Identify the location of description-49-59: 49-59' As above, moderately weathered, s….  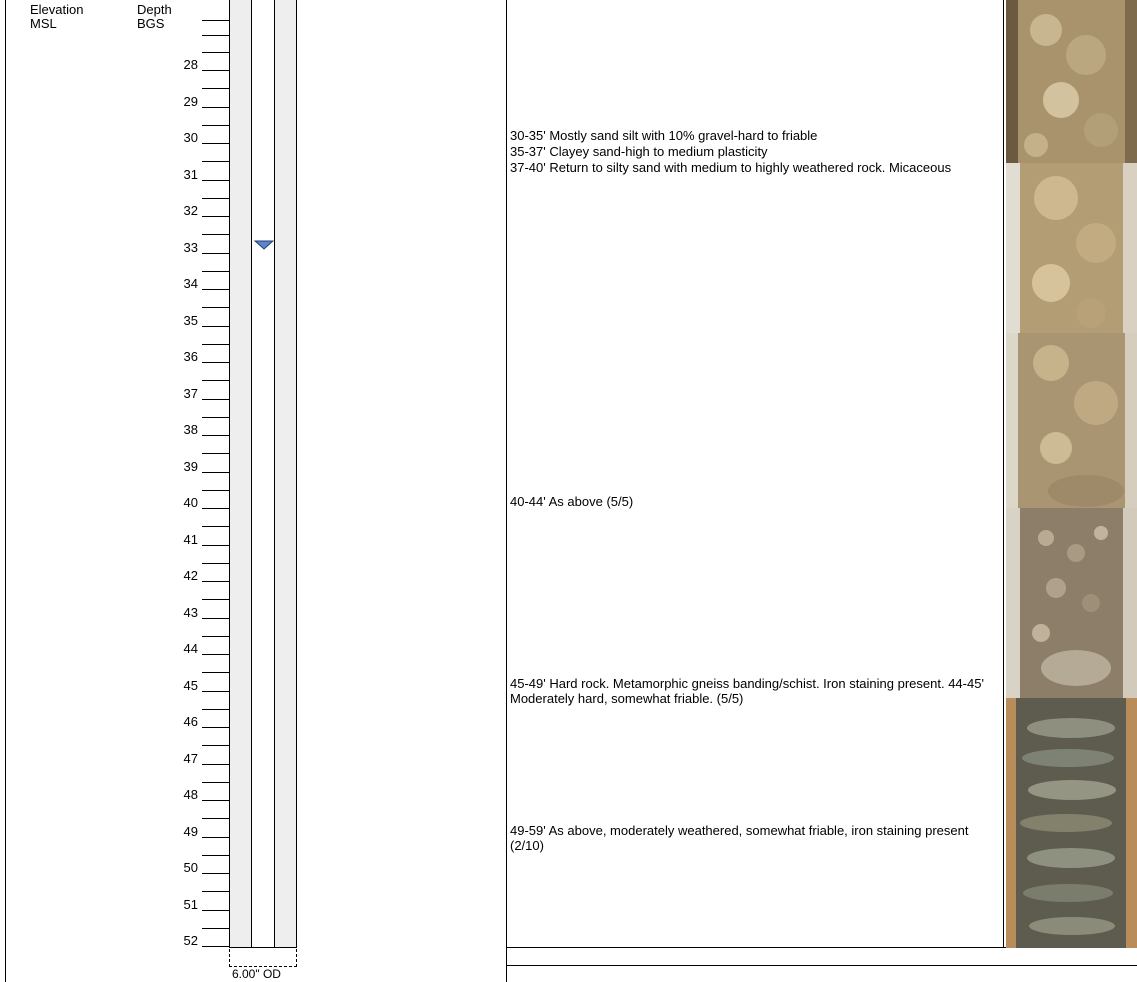
(739, 838).